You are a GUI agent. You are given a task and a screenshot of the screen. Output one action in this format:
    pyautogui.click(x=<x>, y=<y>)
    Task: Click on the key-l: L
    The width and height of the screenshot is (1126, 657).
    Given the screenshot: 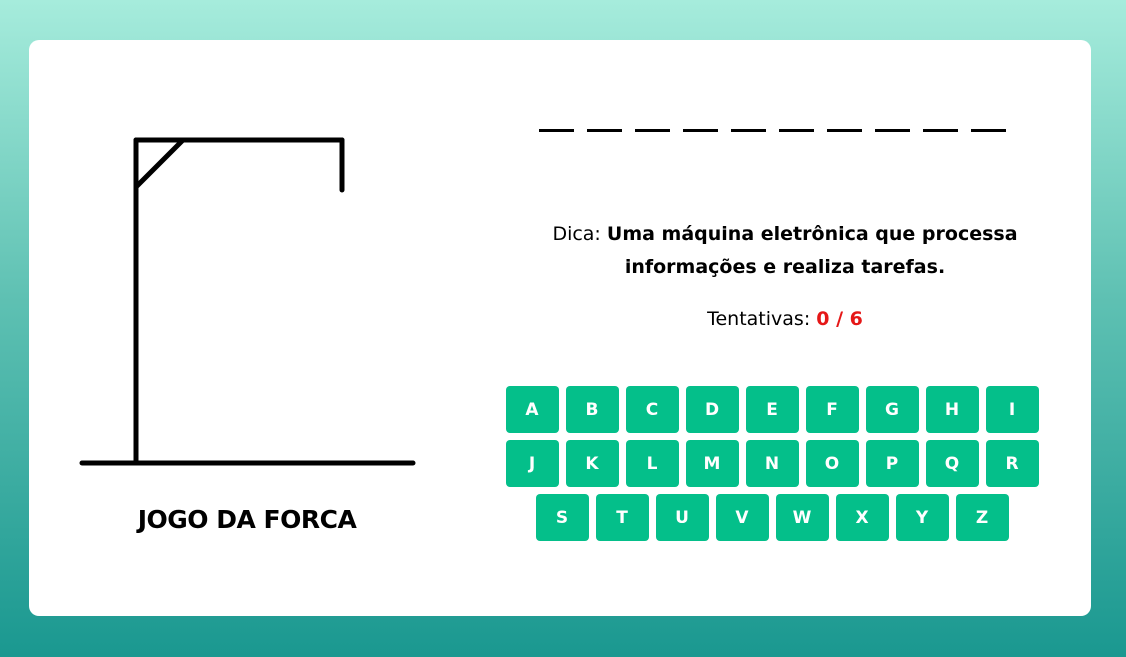 What is the action you would take?
    pyautogui.click(x=652, y=463)
    